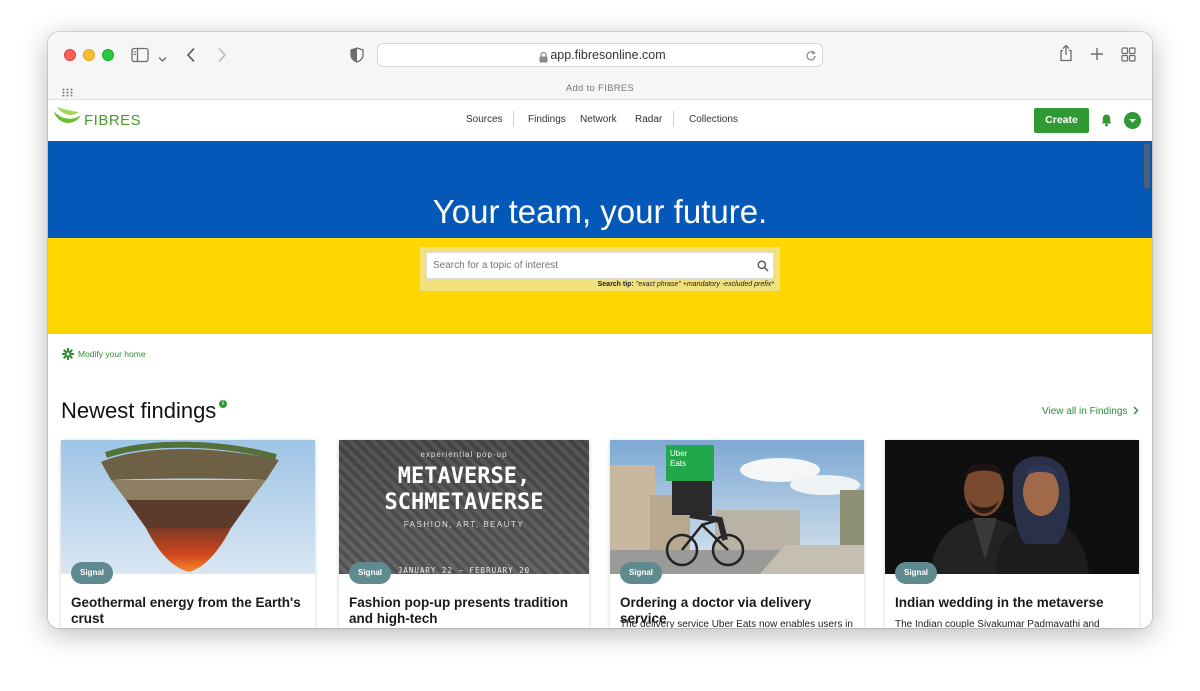  I want to click on new-tab-icon, so click(1097, 56).